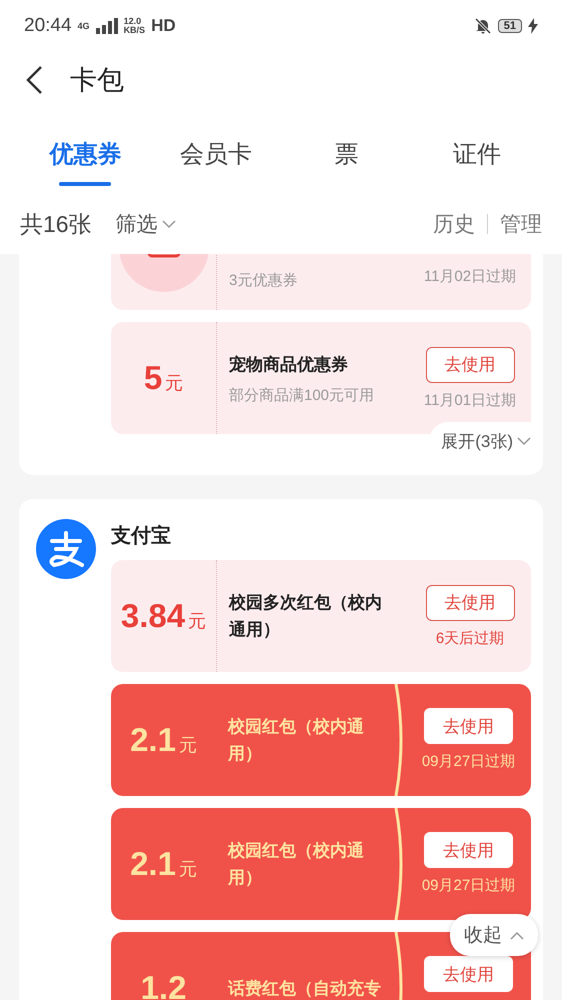 Image resolution: width=562 pixels, height=1000 pixels. Describe the element at coordinates (97, 80) in the screenshot. I see `page-title: 卡包` at that location.